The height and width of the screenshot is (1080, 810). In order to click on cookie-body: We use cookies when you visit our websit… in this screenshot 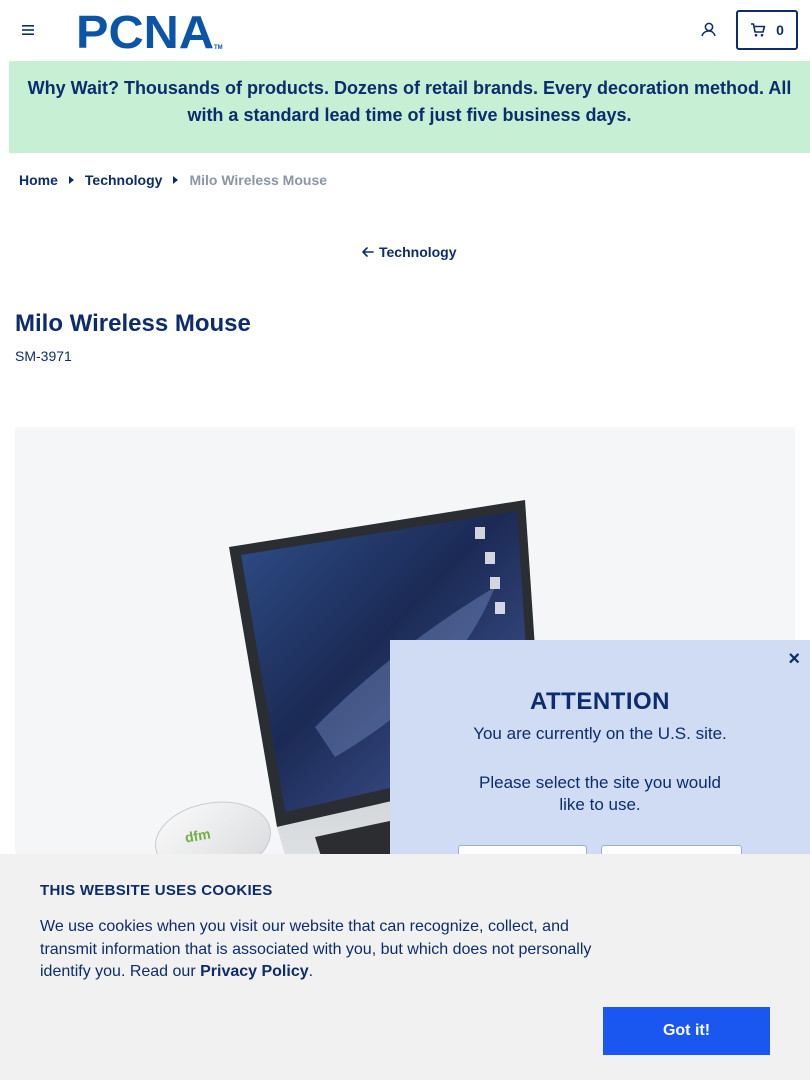, I will do `click(316, 949)`.